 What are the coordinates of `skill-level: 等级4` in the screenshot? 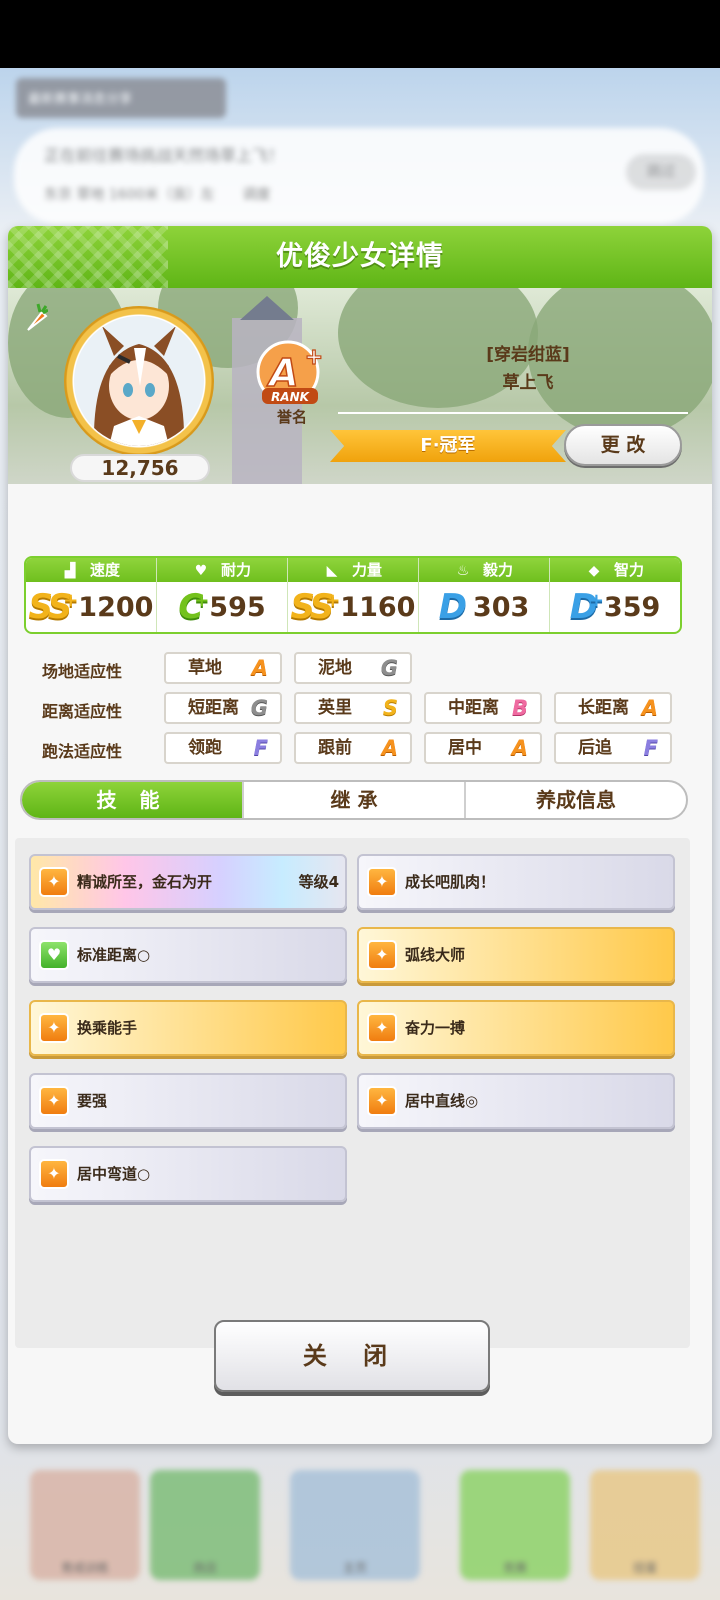 It's located at (318, 882).